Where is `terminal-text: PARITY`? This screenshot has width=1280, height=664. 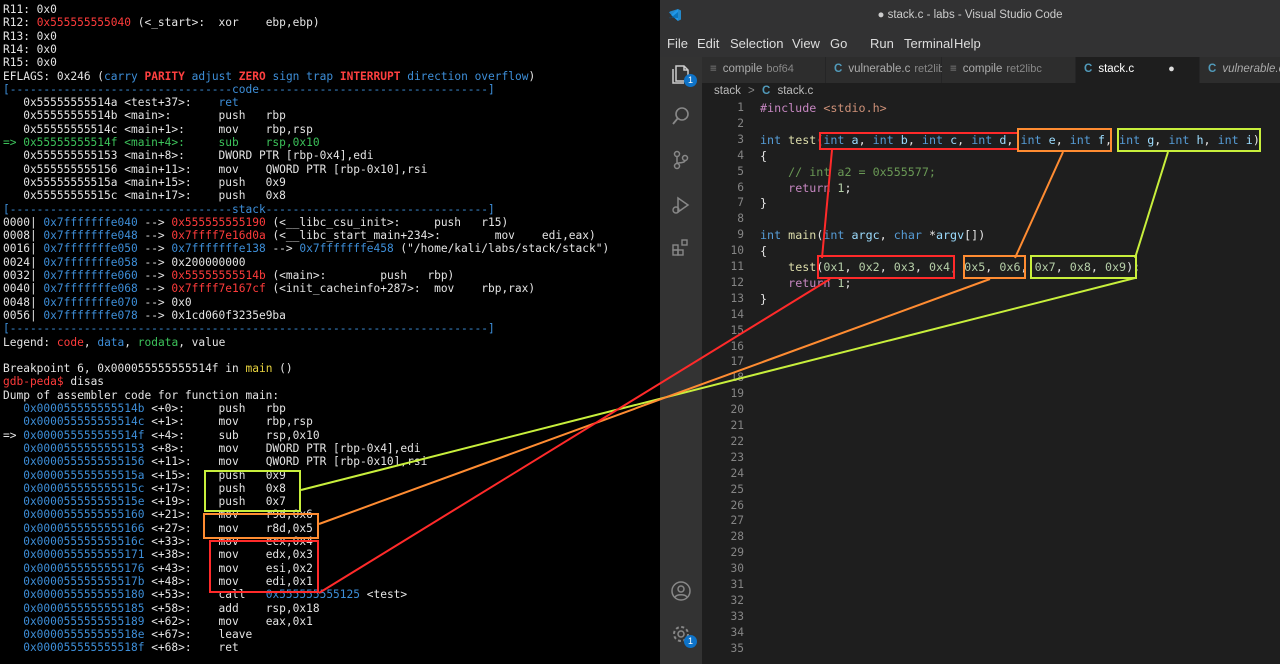 terminal-text: PARITY is located at coordinates (168, 76).